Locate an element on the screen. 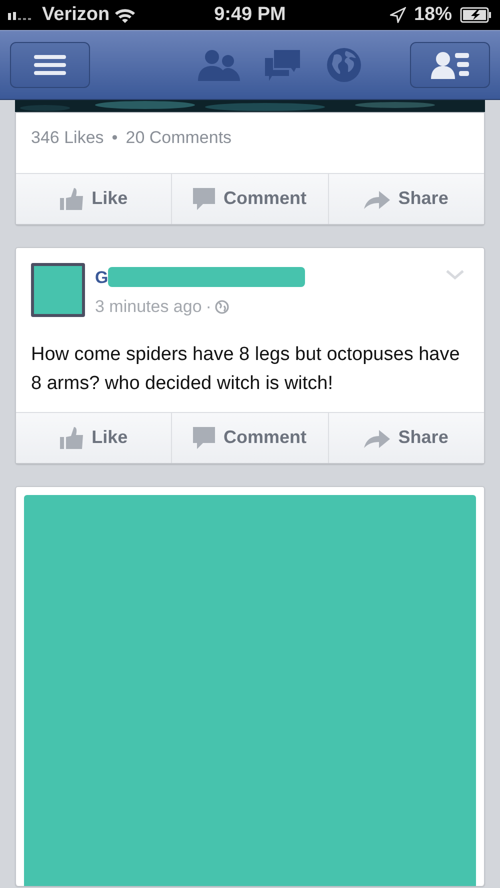 Image resolution: width=500 pixels, height=888 pixels. menu-button is located at coordinates (50, 65).